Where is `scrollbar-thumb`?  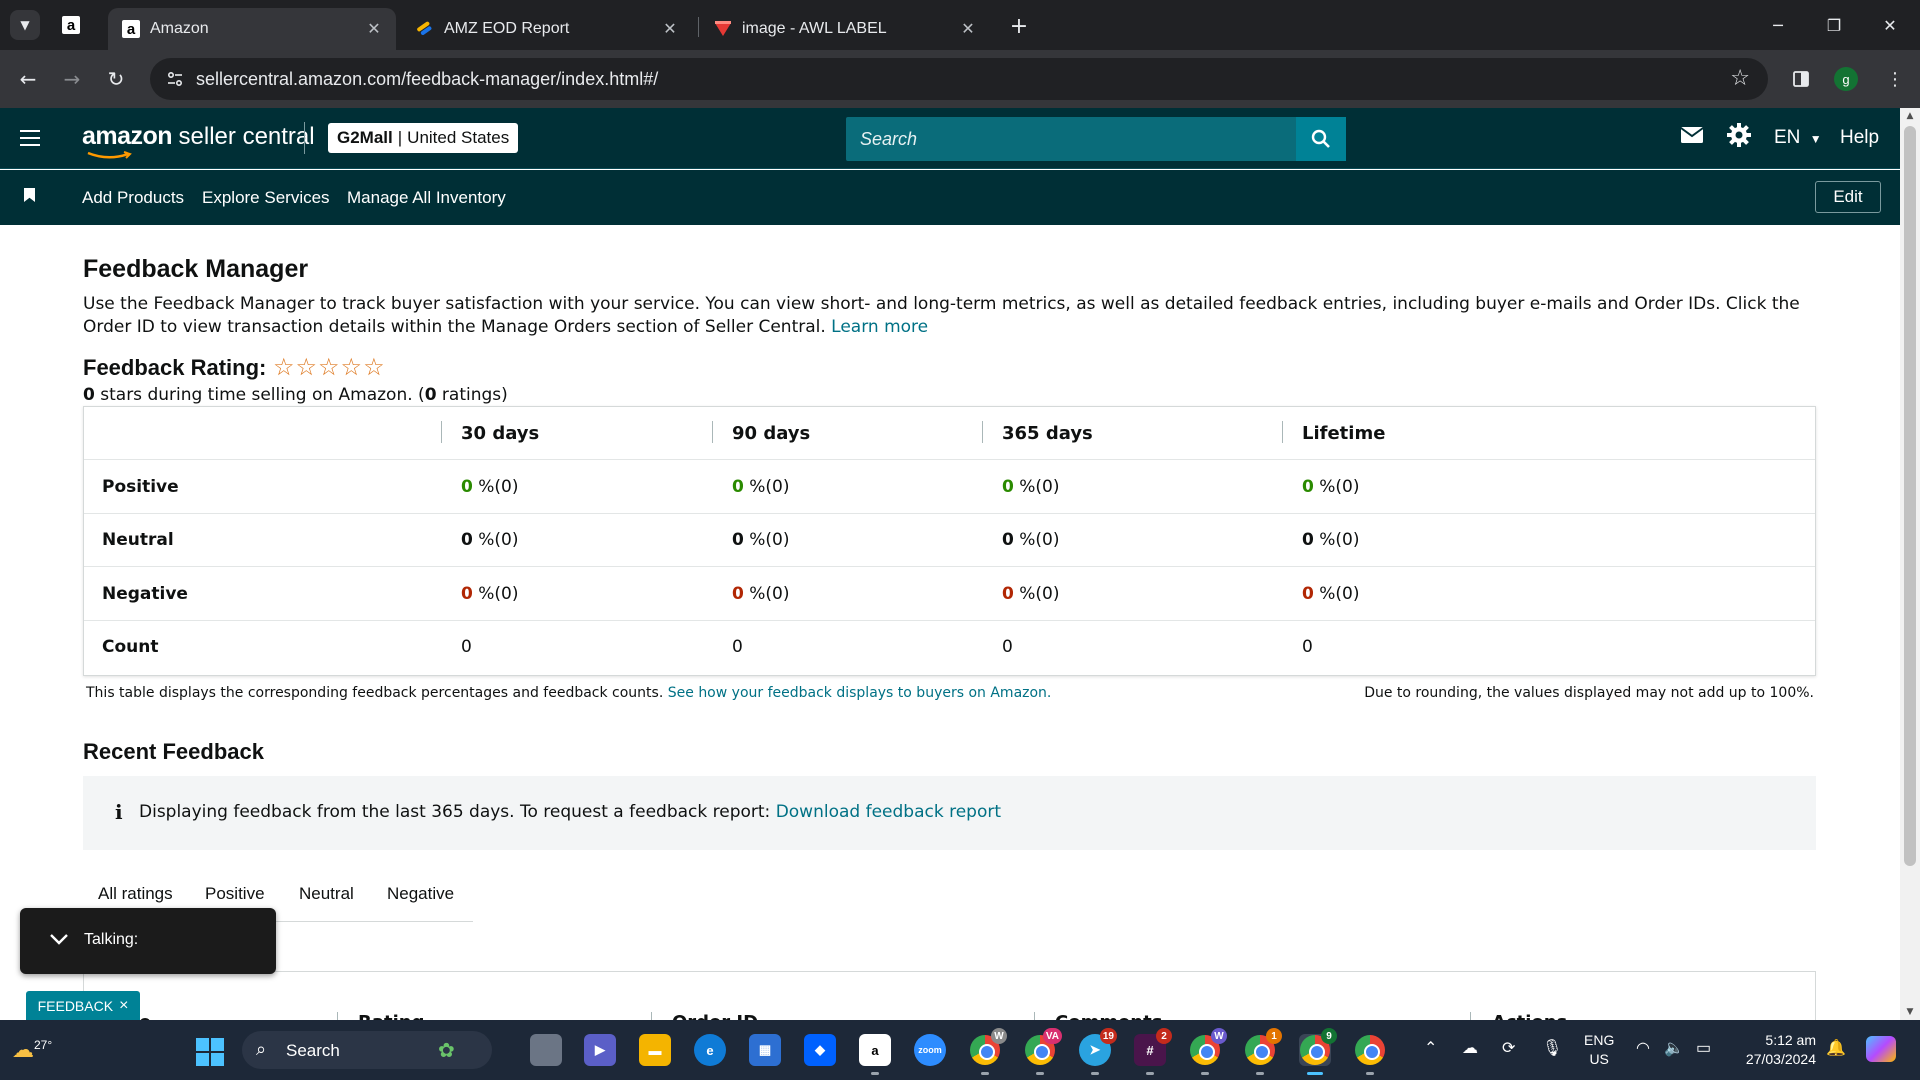
scrollbar-thumb is located at coordinates (1910, 496).